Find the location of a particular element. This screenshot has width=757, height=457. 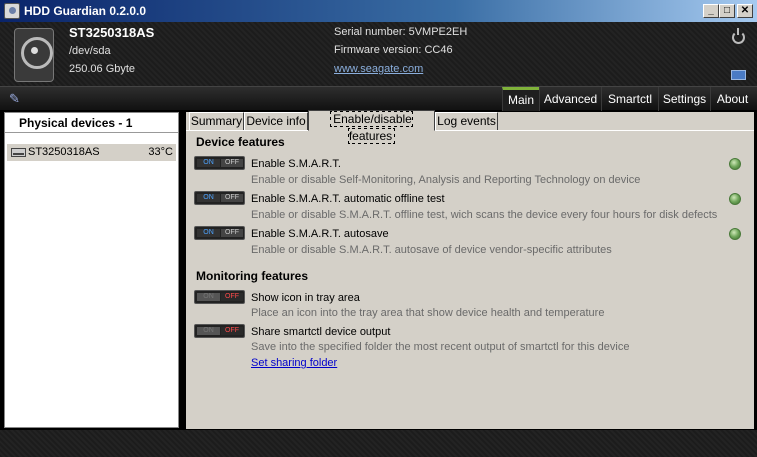

feature-title: Enable S.M.A.R.T. autosave is located at coordinates (320, 234).